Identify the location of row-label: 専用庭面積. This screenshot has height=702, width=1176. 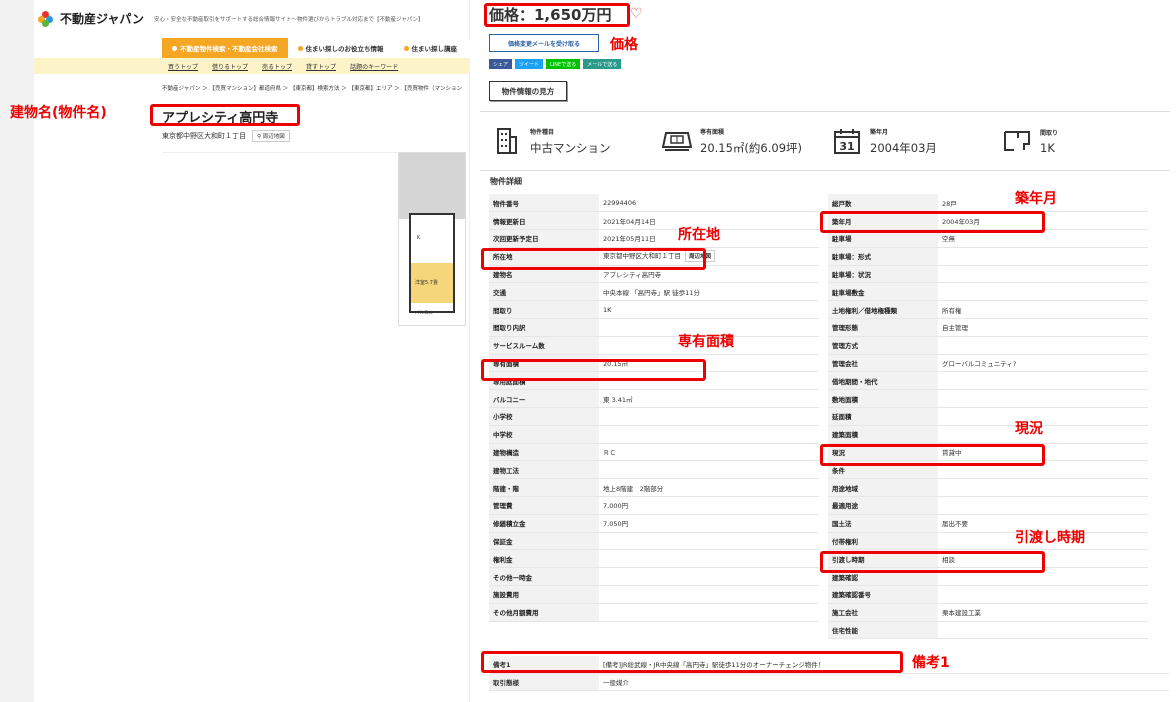
(544, 381).